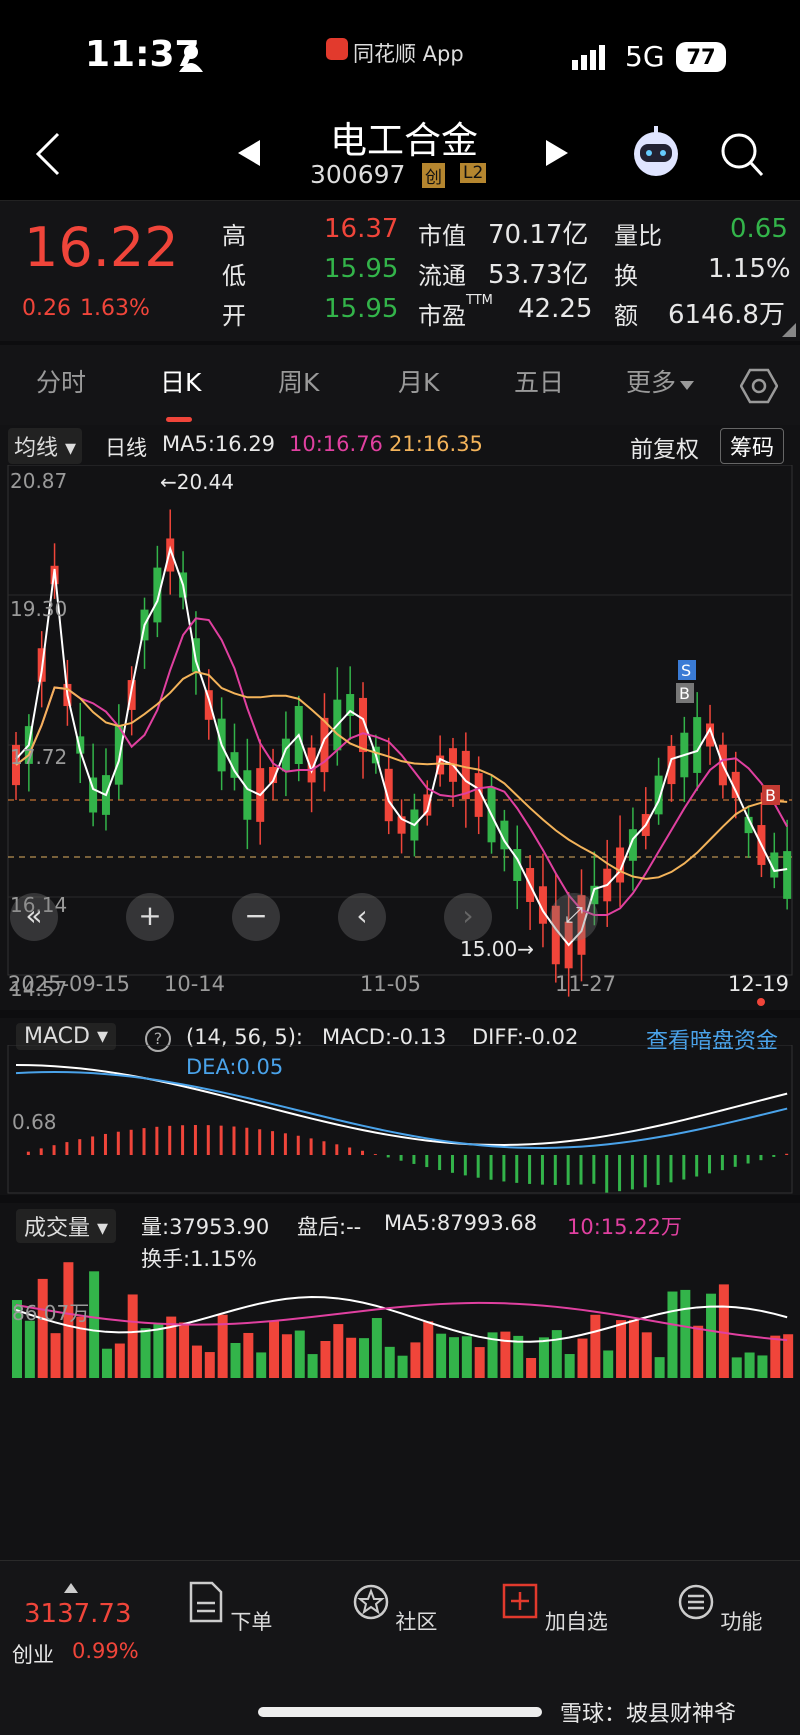 The height and width of the screenshot is (1735, 800). Describe the element at coordinates (720, 1608) in the screenshot. I see `functions-button: 功能` at that location.